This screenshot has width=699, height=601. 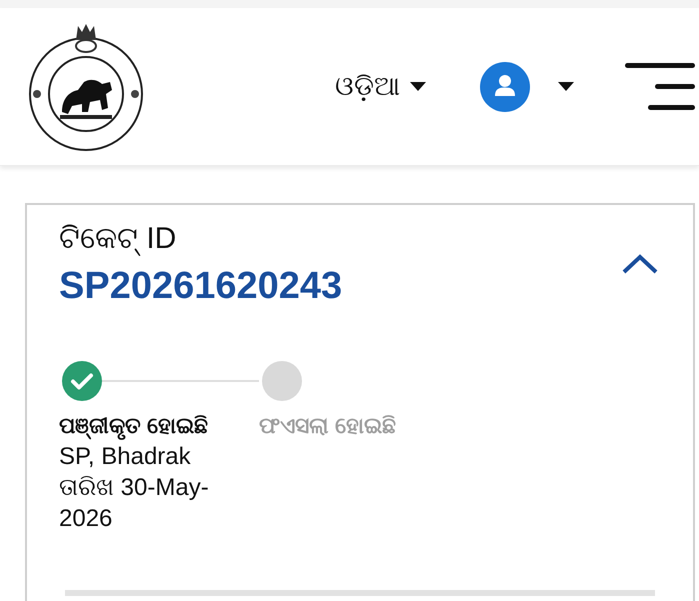 I want to click on language-dropdown: ଓଡ଼ିଆ, so click(x=380, y=86).